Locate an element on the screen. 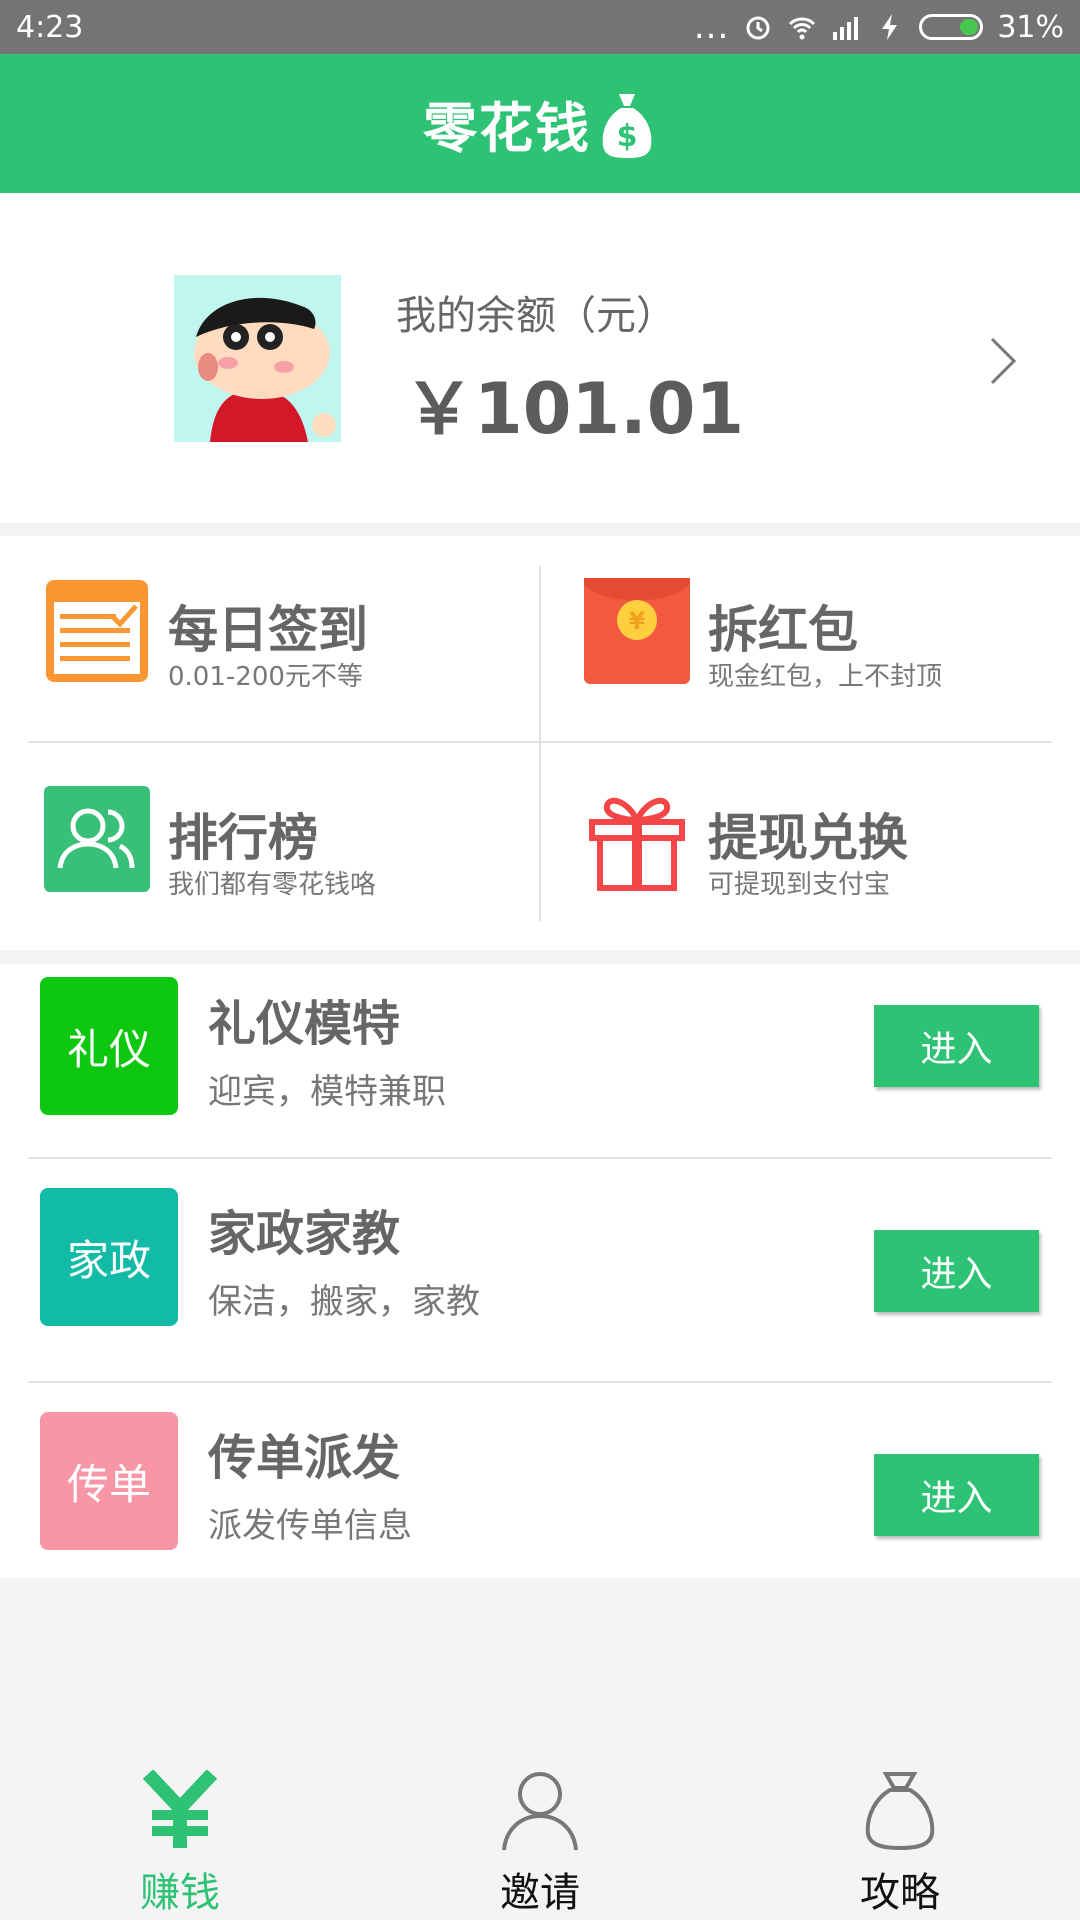  feature-leaderboard: 排行榜 我们都有零花钱咯 is located at coordinates (283, 854).